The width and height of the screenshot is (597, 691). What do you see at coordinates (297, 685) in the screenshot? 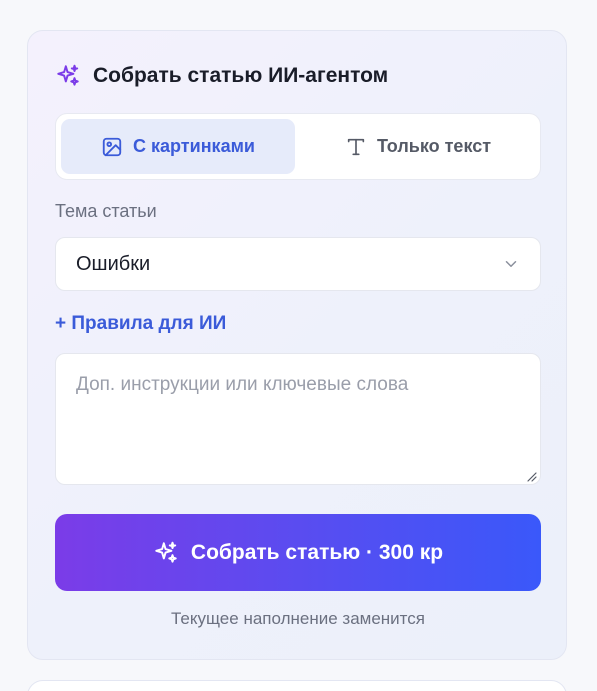
I see `next-card` at bounding box center [297, 685].